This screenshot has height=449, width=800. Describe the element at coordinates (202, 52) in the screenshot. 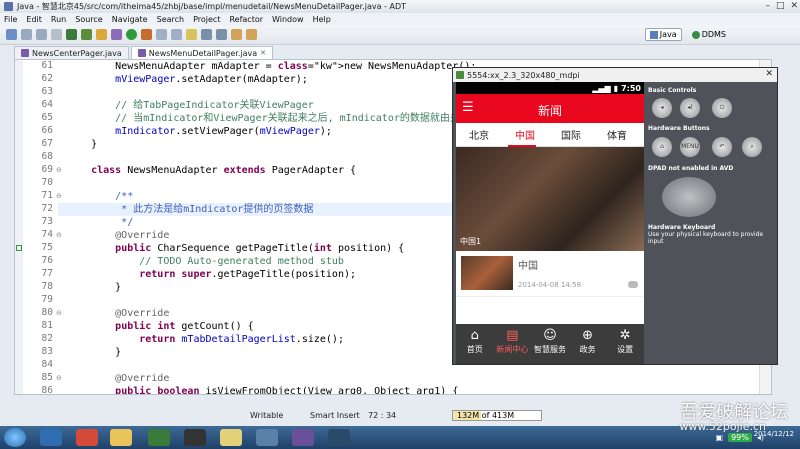

I see `tab-news-menu-detail-pager: NewsMenuDetailPager.java ✕` at that location.